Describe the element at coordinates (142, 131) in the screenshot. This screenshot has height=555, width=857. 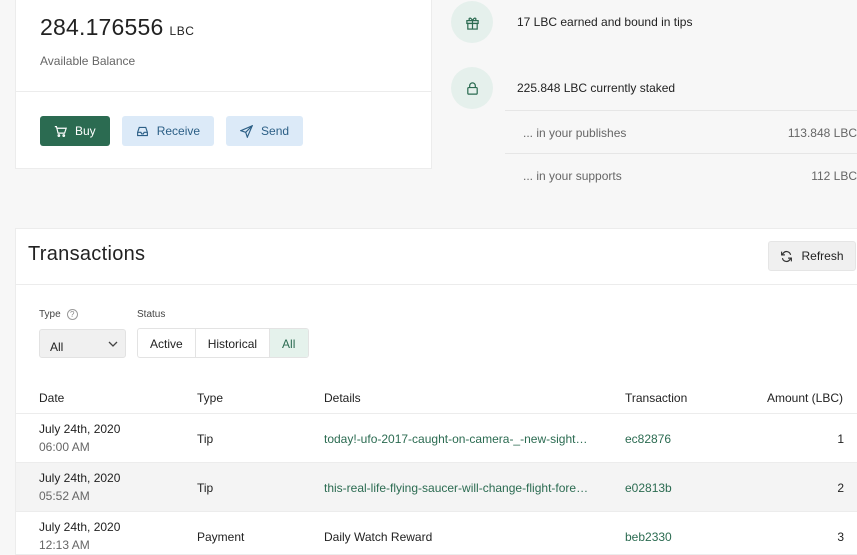
I see `inbox-icon` at that location.